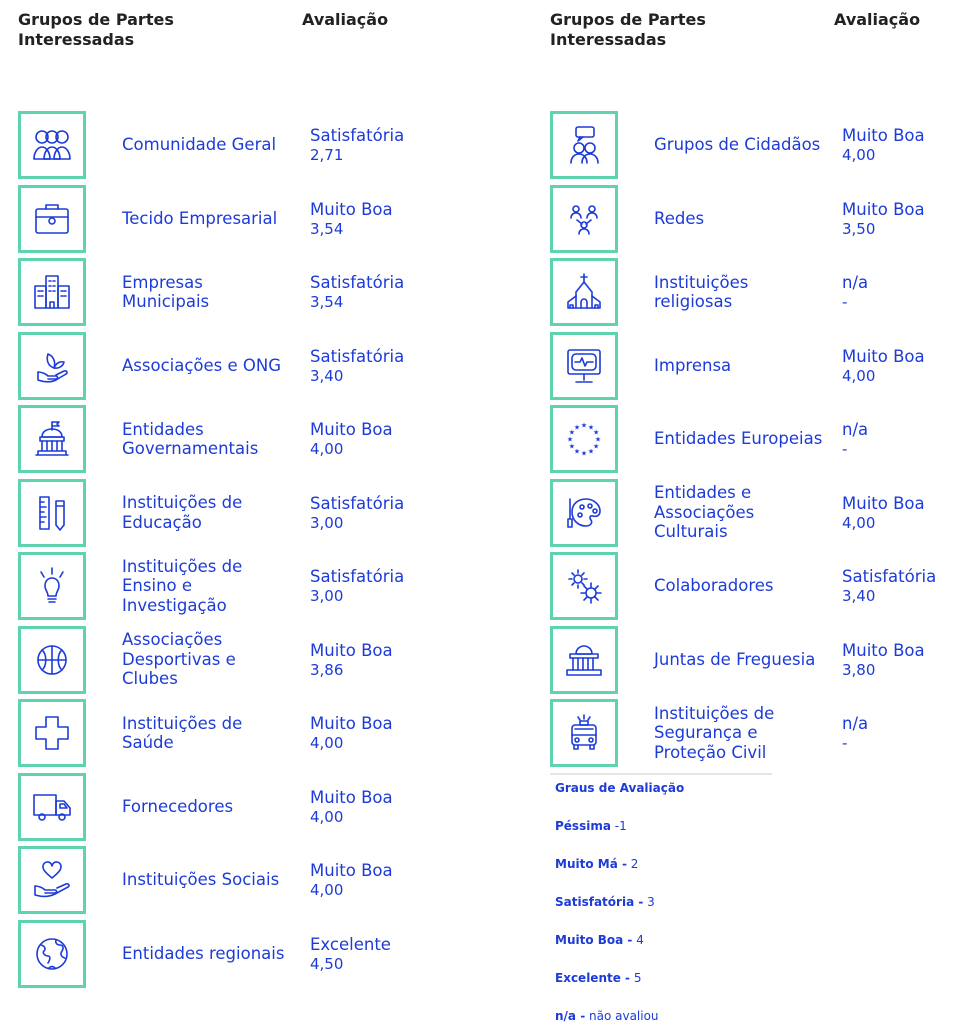  I want to click on evaluation: n/a -, so click(898, 439).